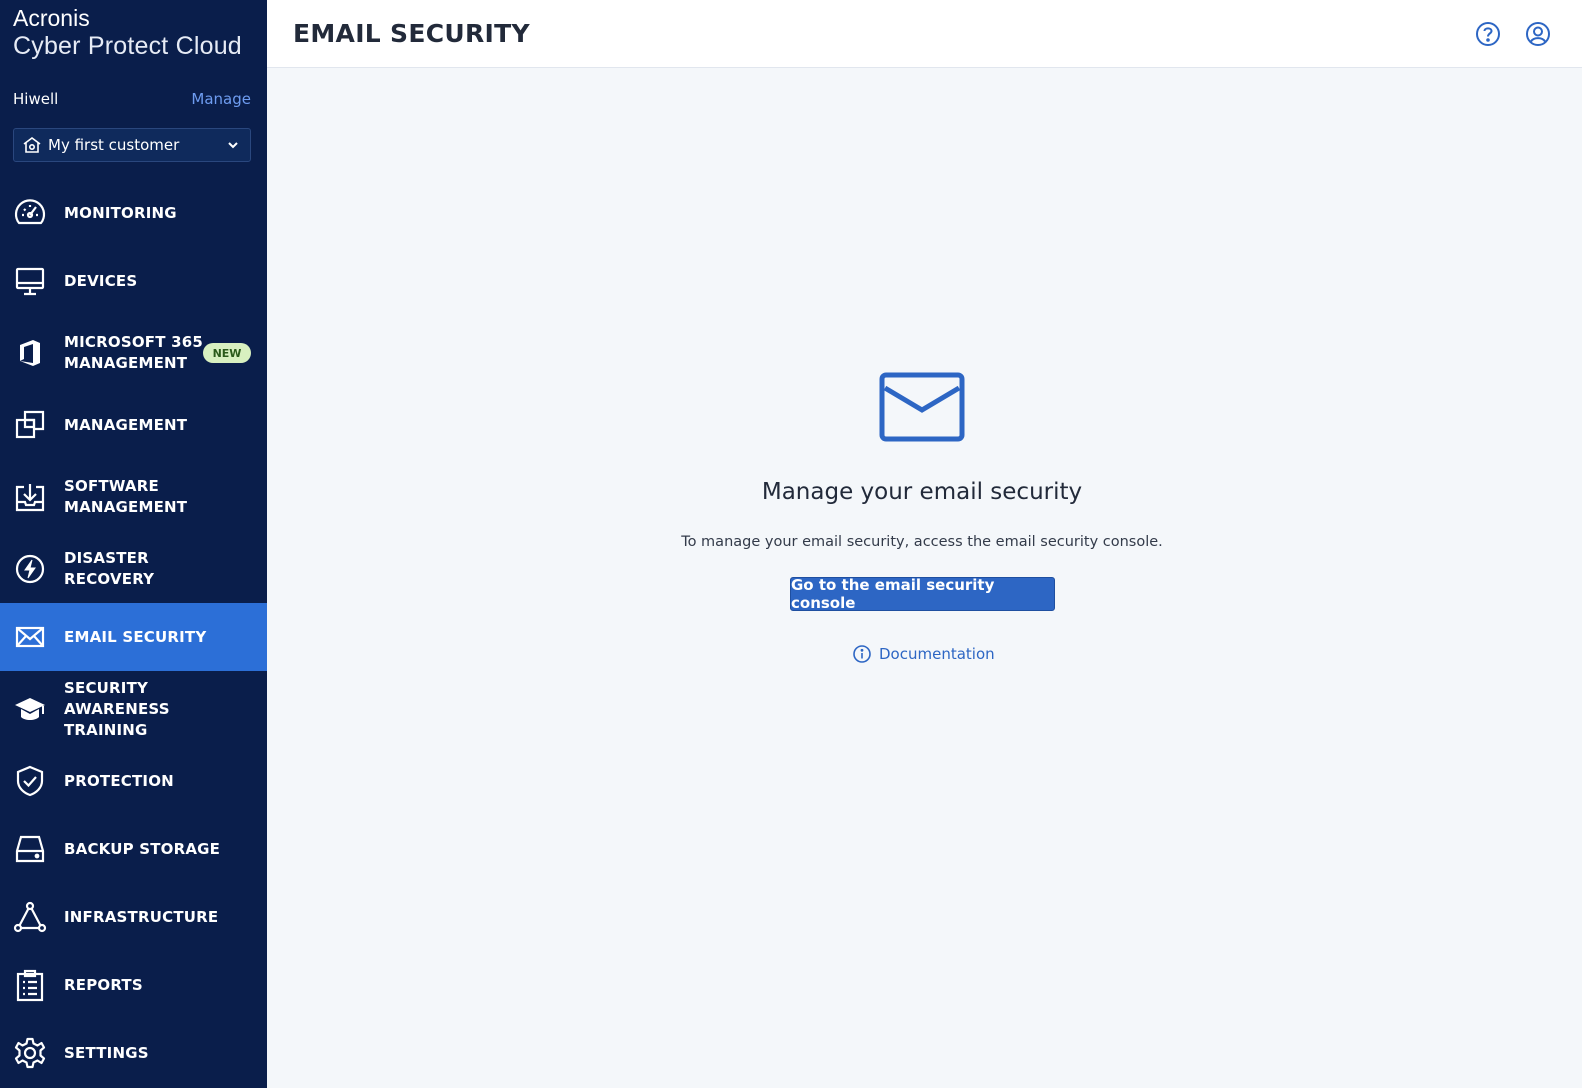 This screenshot has width=1582, height=1088. I want to click on sidebar-item-email-security: EMAIL SECURITY, so click(133, 637).